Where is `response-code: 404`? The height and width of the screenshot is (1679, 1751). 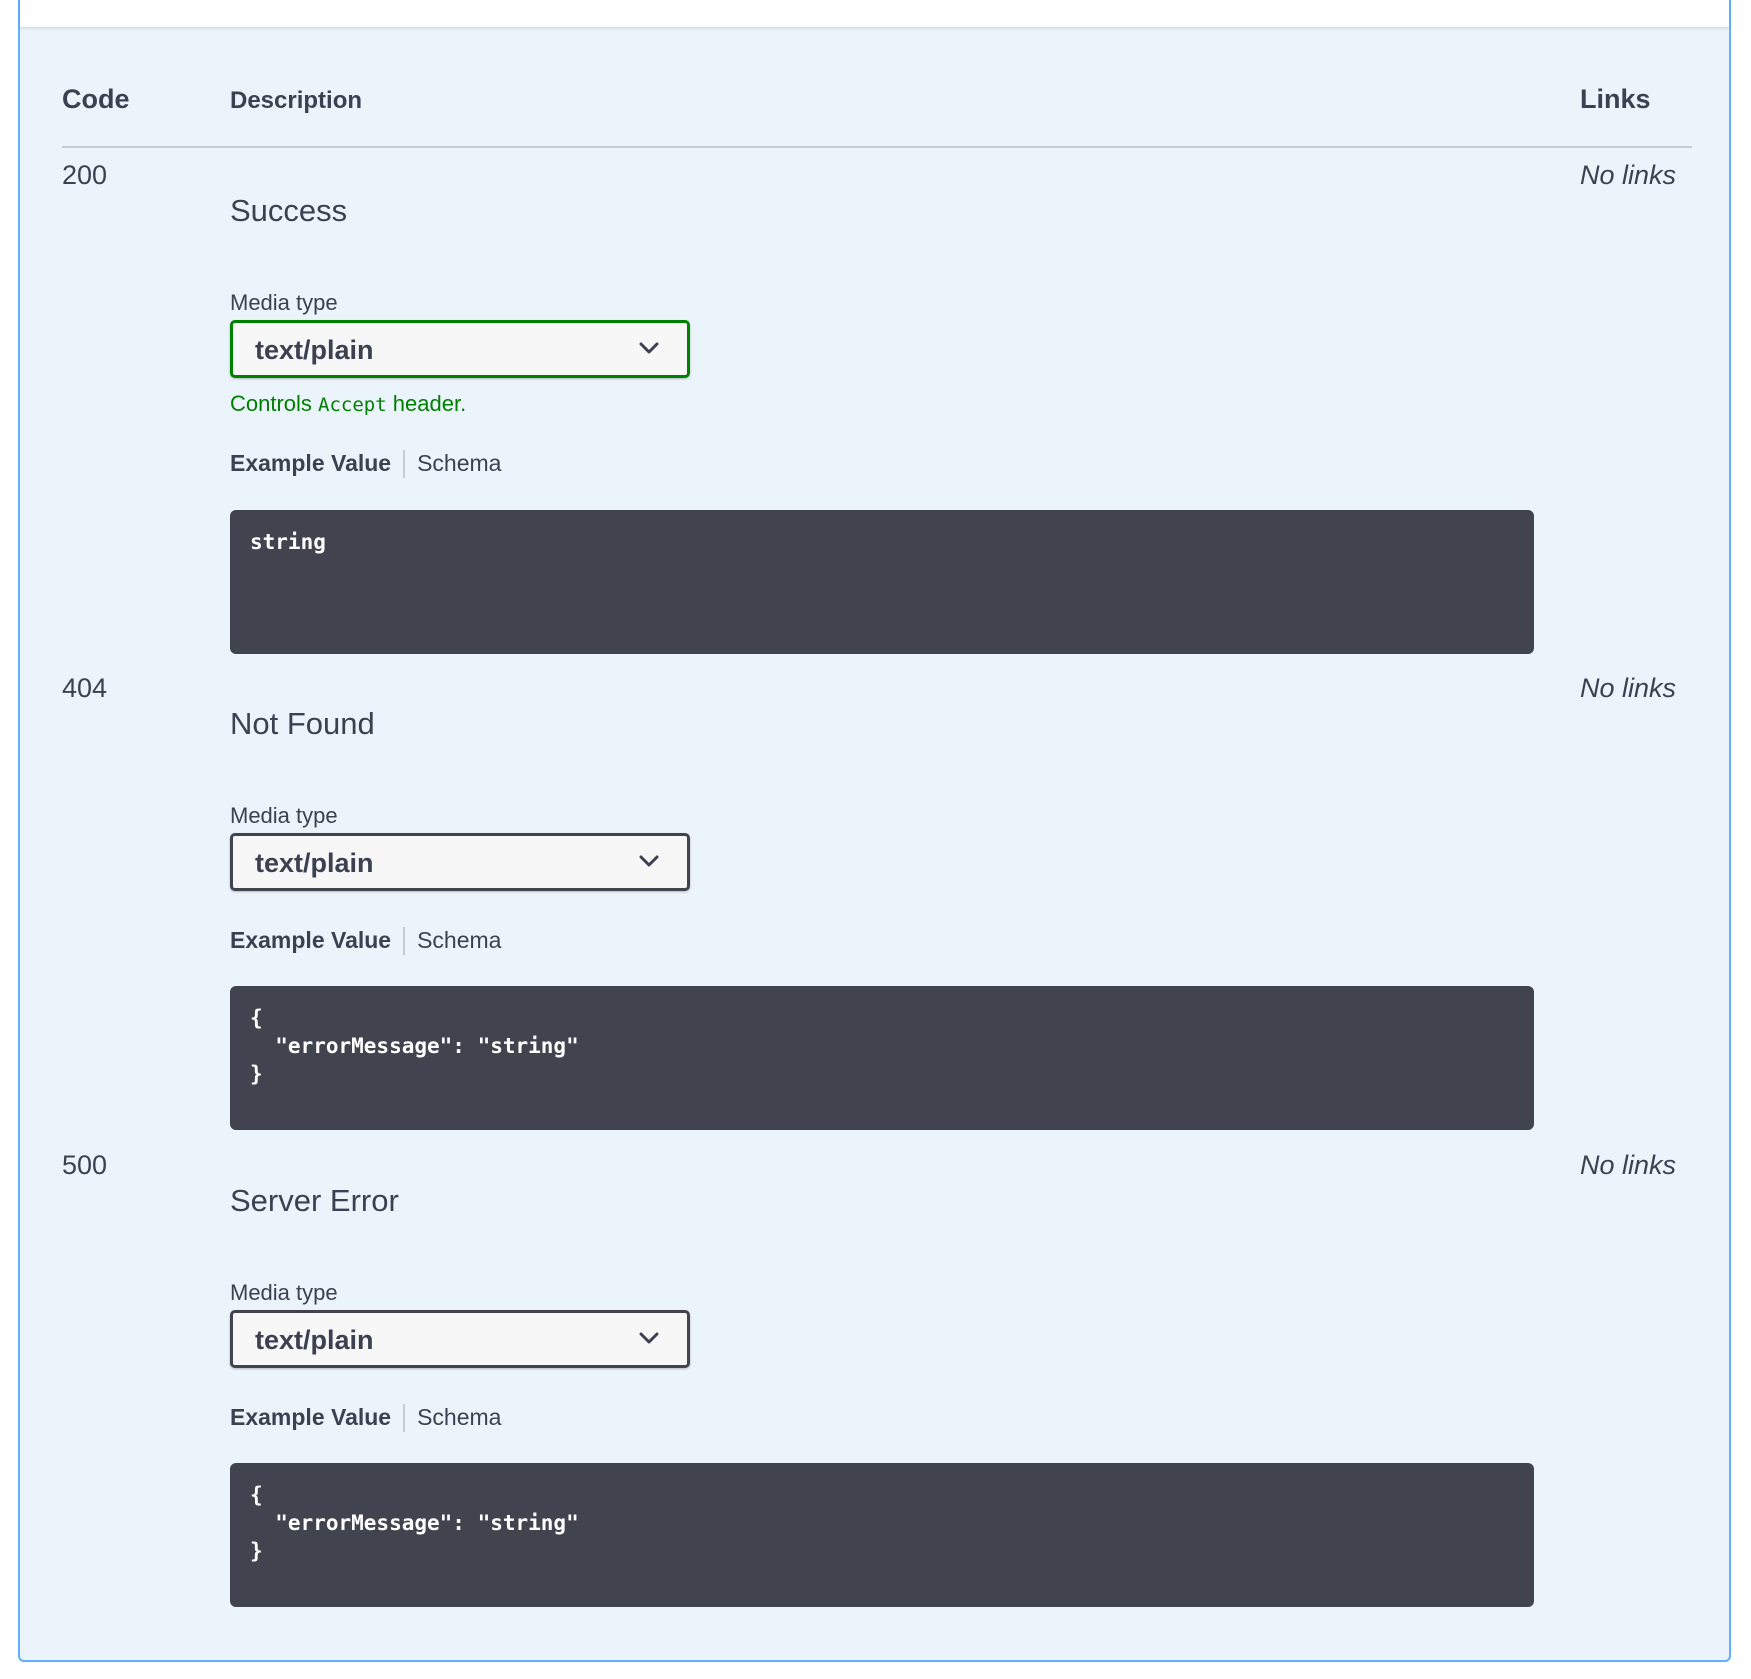 response-code: 404 is located at coordinates (85, 688).